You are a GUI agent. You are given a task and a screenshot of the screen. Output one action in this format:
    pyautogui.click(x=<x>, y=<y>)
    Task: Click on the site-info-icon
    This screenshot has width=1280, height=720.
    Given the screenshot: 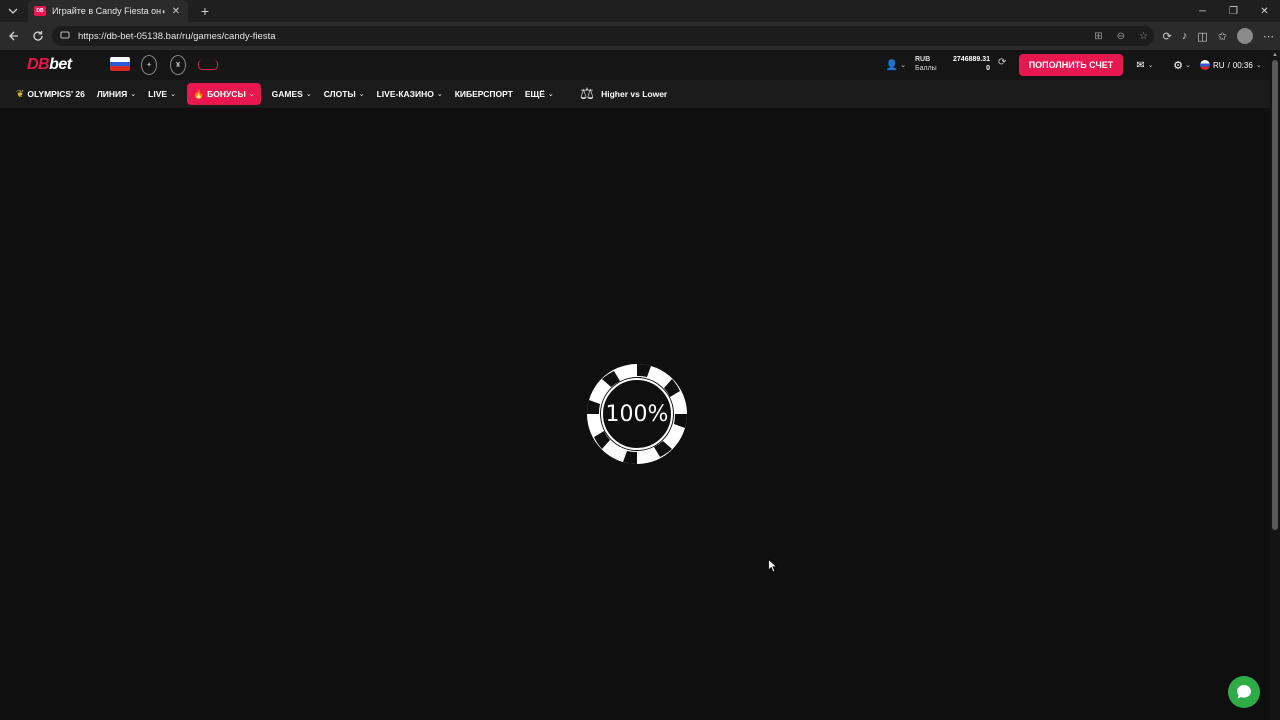 What is the action you would take?
    pyautogui.click(x=67, y=36)
    